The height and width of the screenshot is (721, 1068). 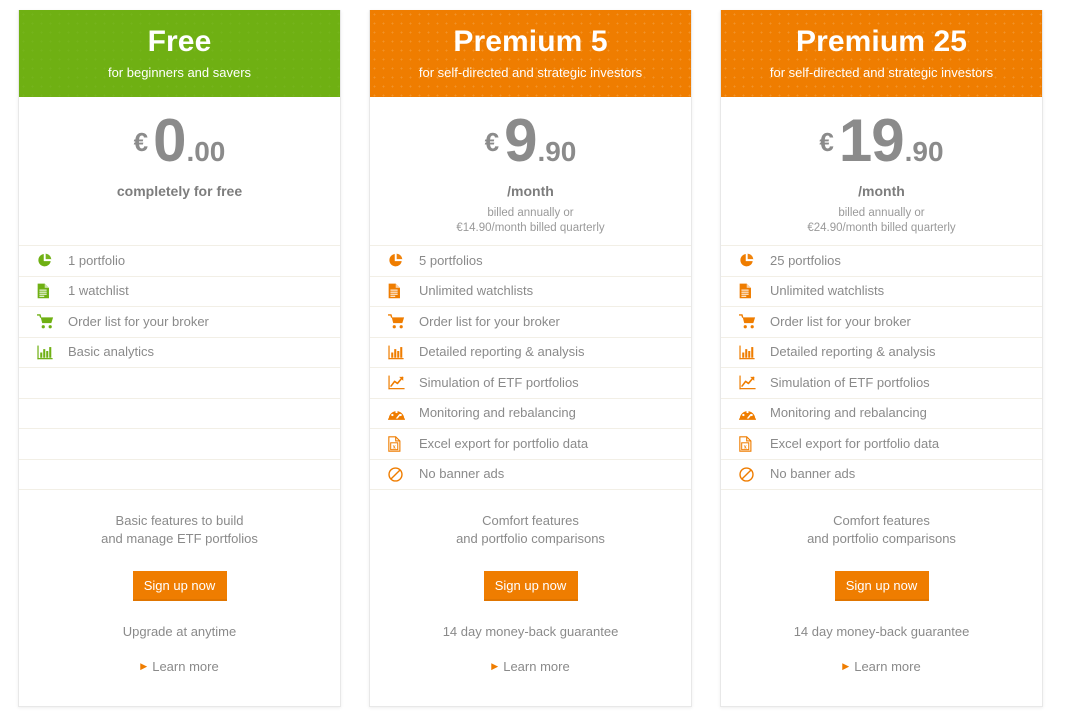 I want to click on price-block: €0.00 completely for free, so click(x=179, y=171).